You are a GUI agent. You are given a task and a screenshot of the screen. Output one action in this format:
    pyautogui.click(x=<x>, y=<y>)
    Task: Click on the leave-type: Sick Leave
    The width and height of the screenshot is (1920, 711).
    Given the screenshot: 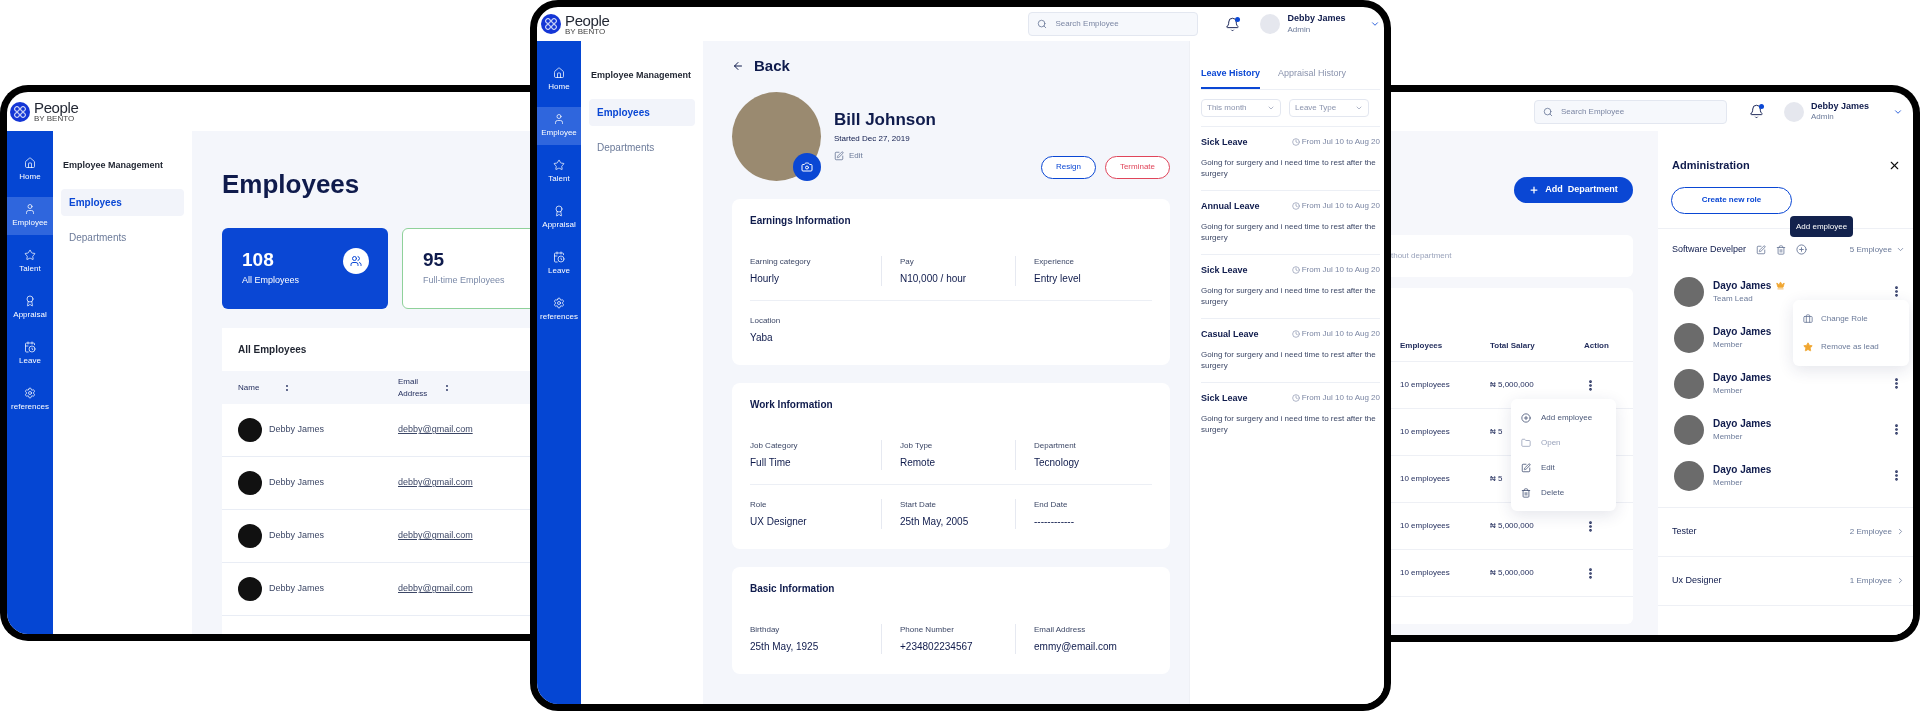 What is the action you would take?
    pyautogui.click(x=1224, y=270)
    